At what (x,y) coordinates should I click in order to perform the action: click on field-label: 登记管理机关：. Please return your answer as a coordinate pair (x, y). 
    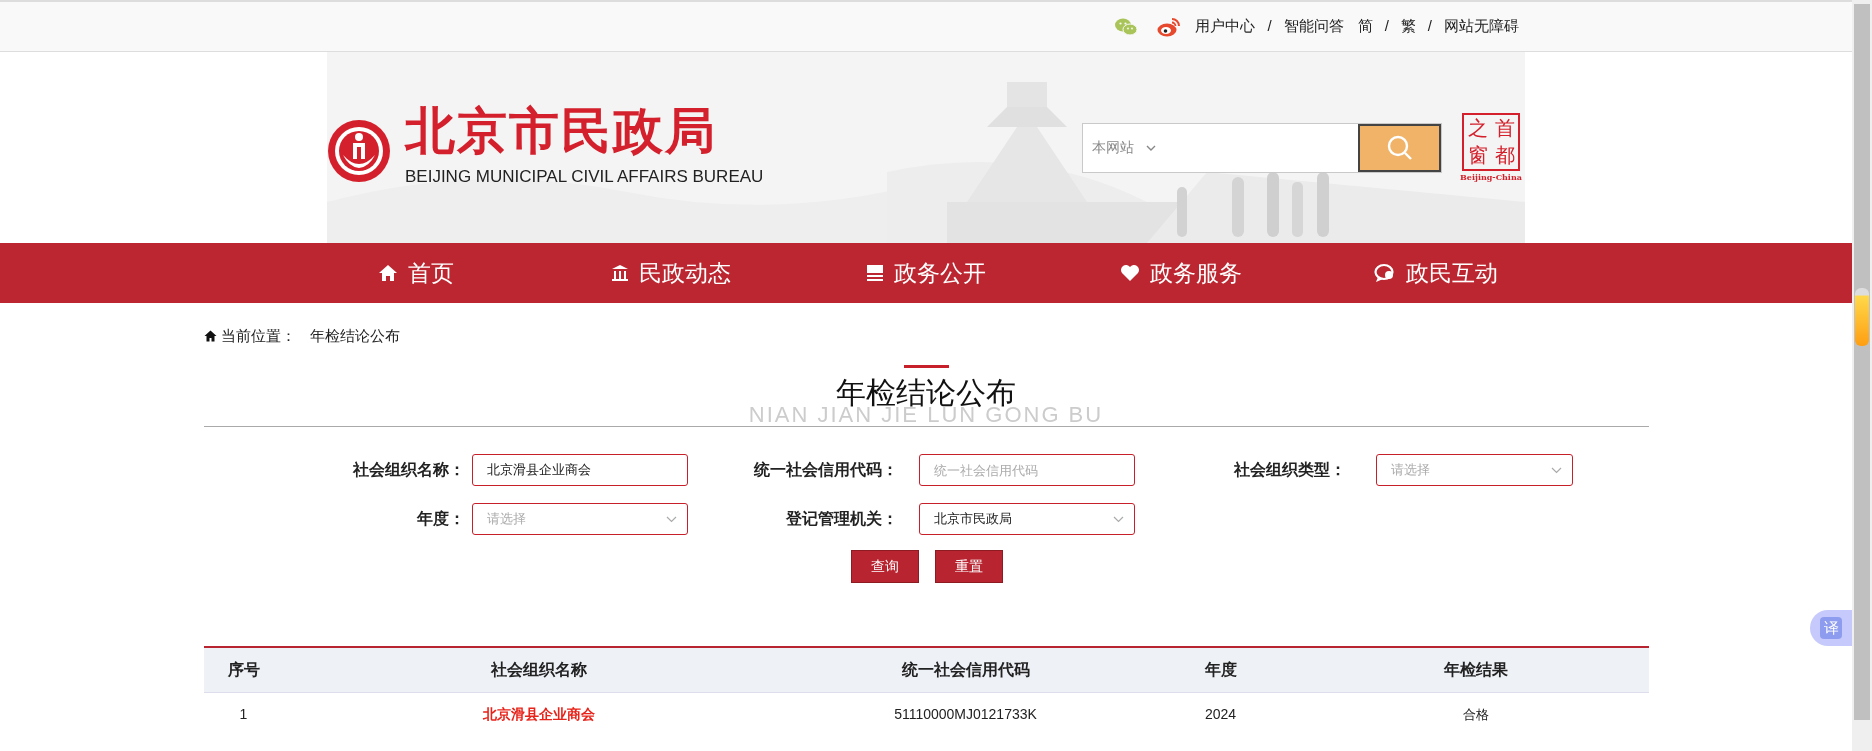
    Looking at the image, I should click on (841, 519).